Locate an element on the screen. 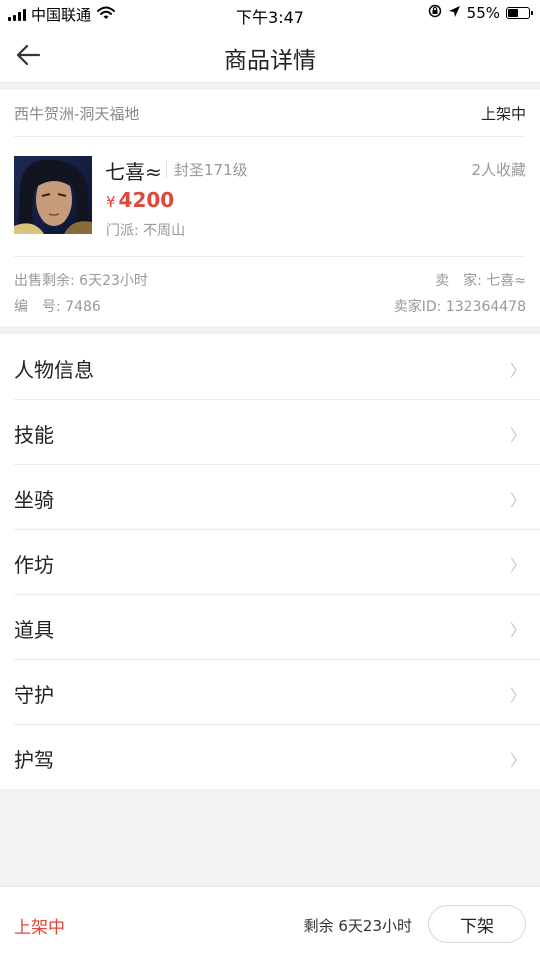 The width and height of the screenshot is (540, 961). price-value: 4200 is located at coordinates (146, 200).